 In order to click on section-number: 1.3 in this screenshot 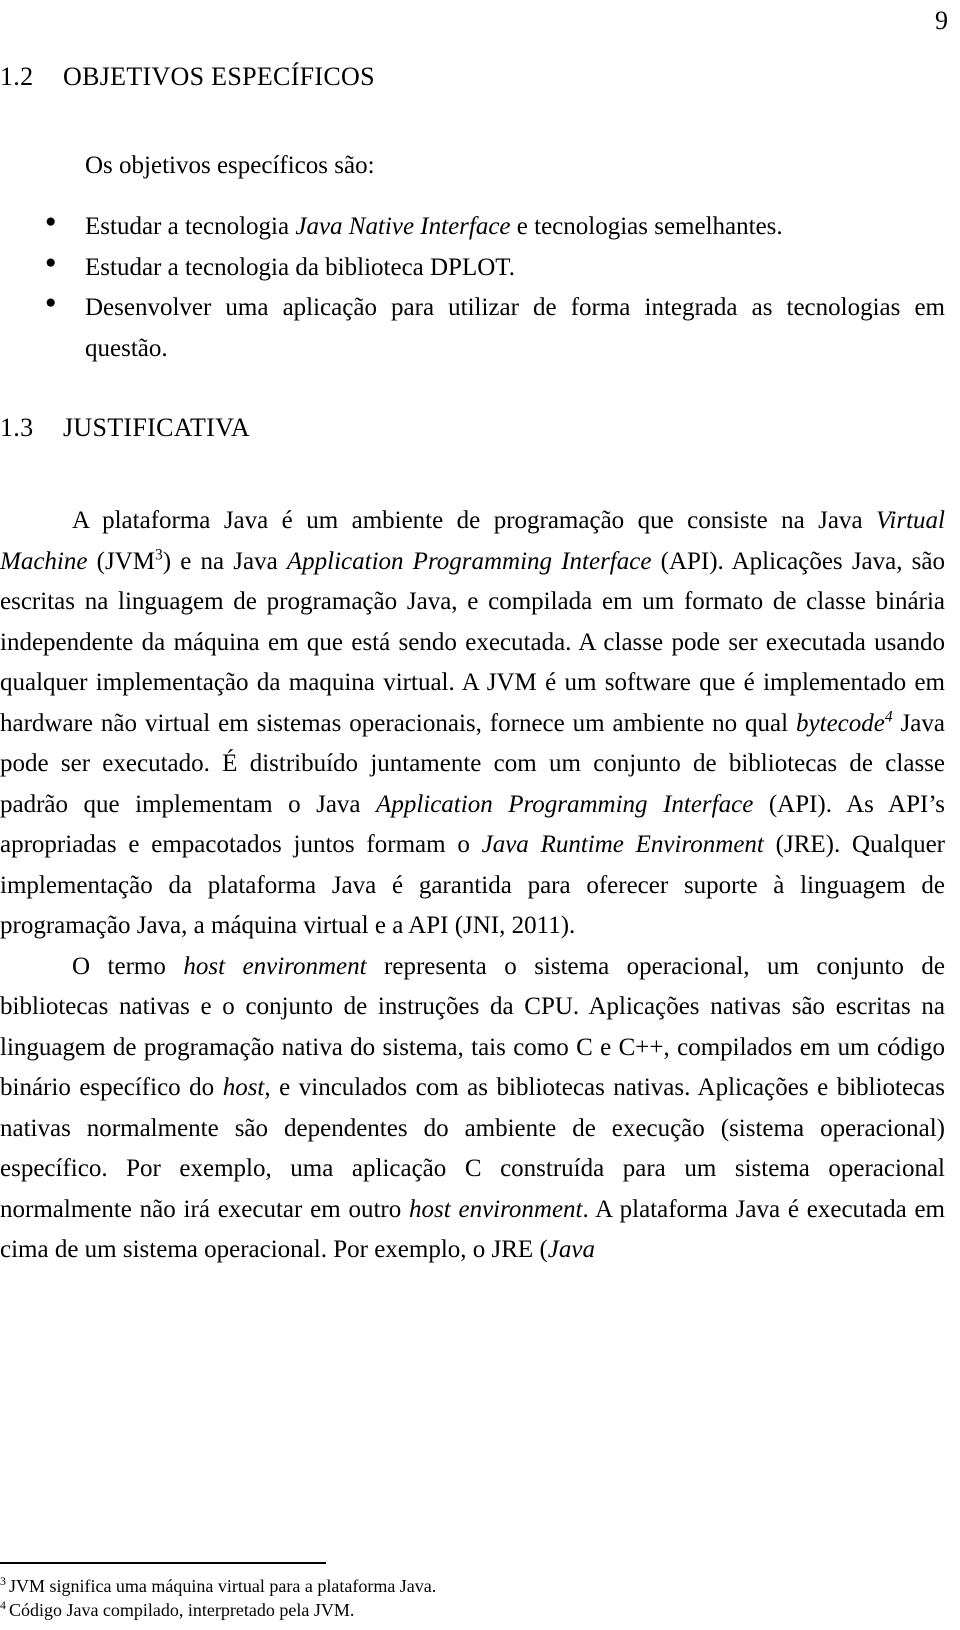, I will do `click(17, 428)`.